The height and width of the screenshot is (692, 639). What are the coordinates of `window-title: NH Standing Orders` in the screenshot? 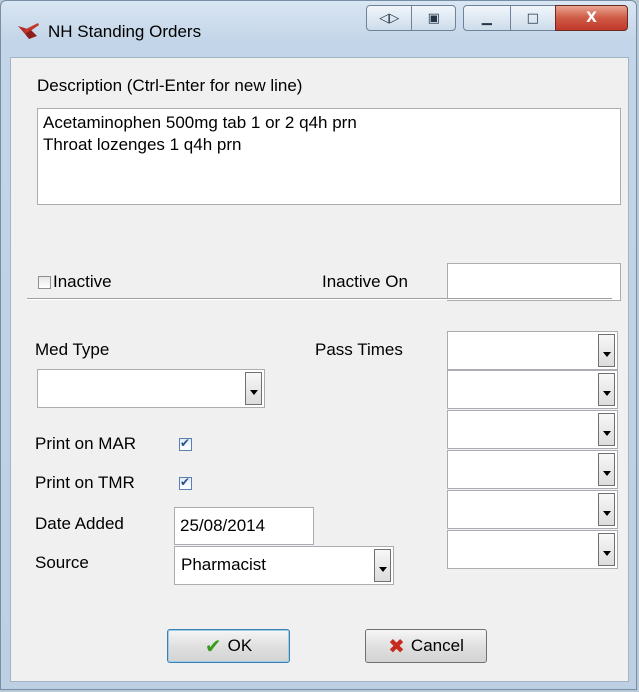 It's located at (125, 31).